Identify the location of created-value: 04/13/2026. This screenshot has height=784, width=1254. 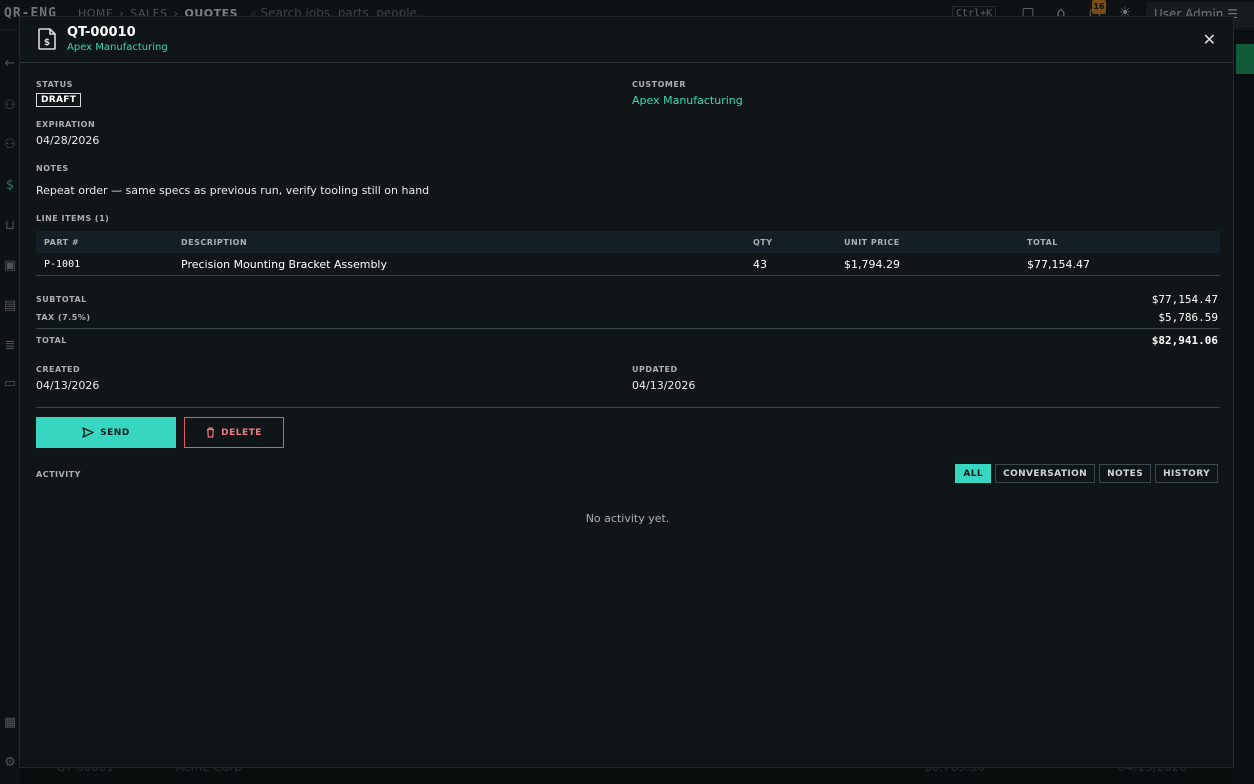
(68, 385).